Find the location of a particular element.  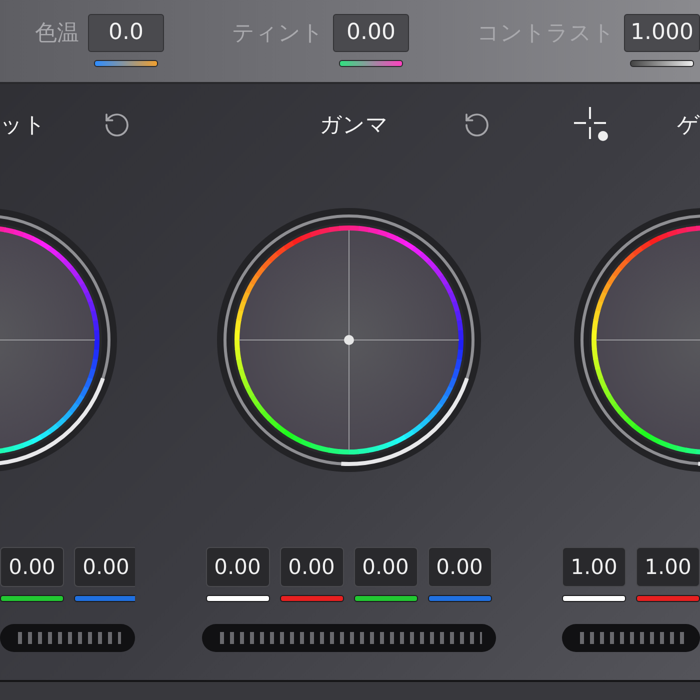

parameter-label: 色温 is located at coordinates (57, 34).